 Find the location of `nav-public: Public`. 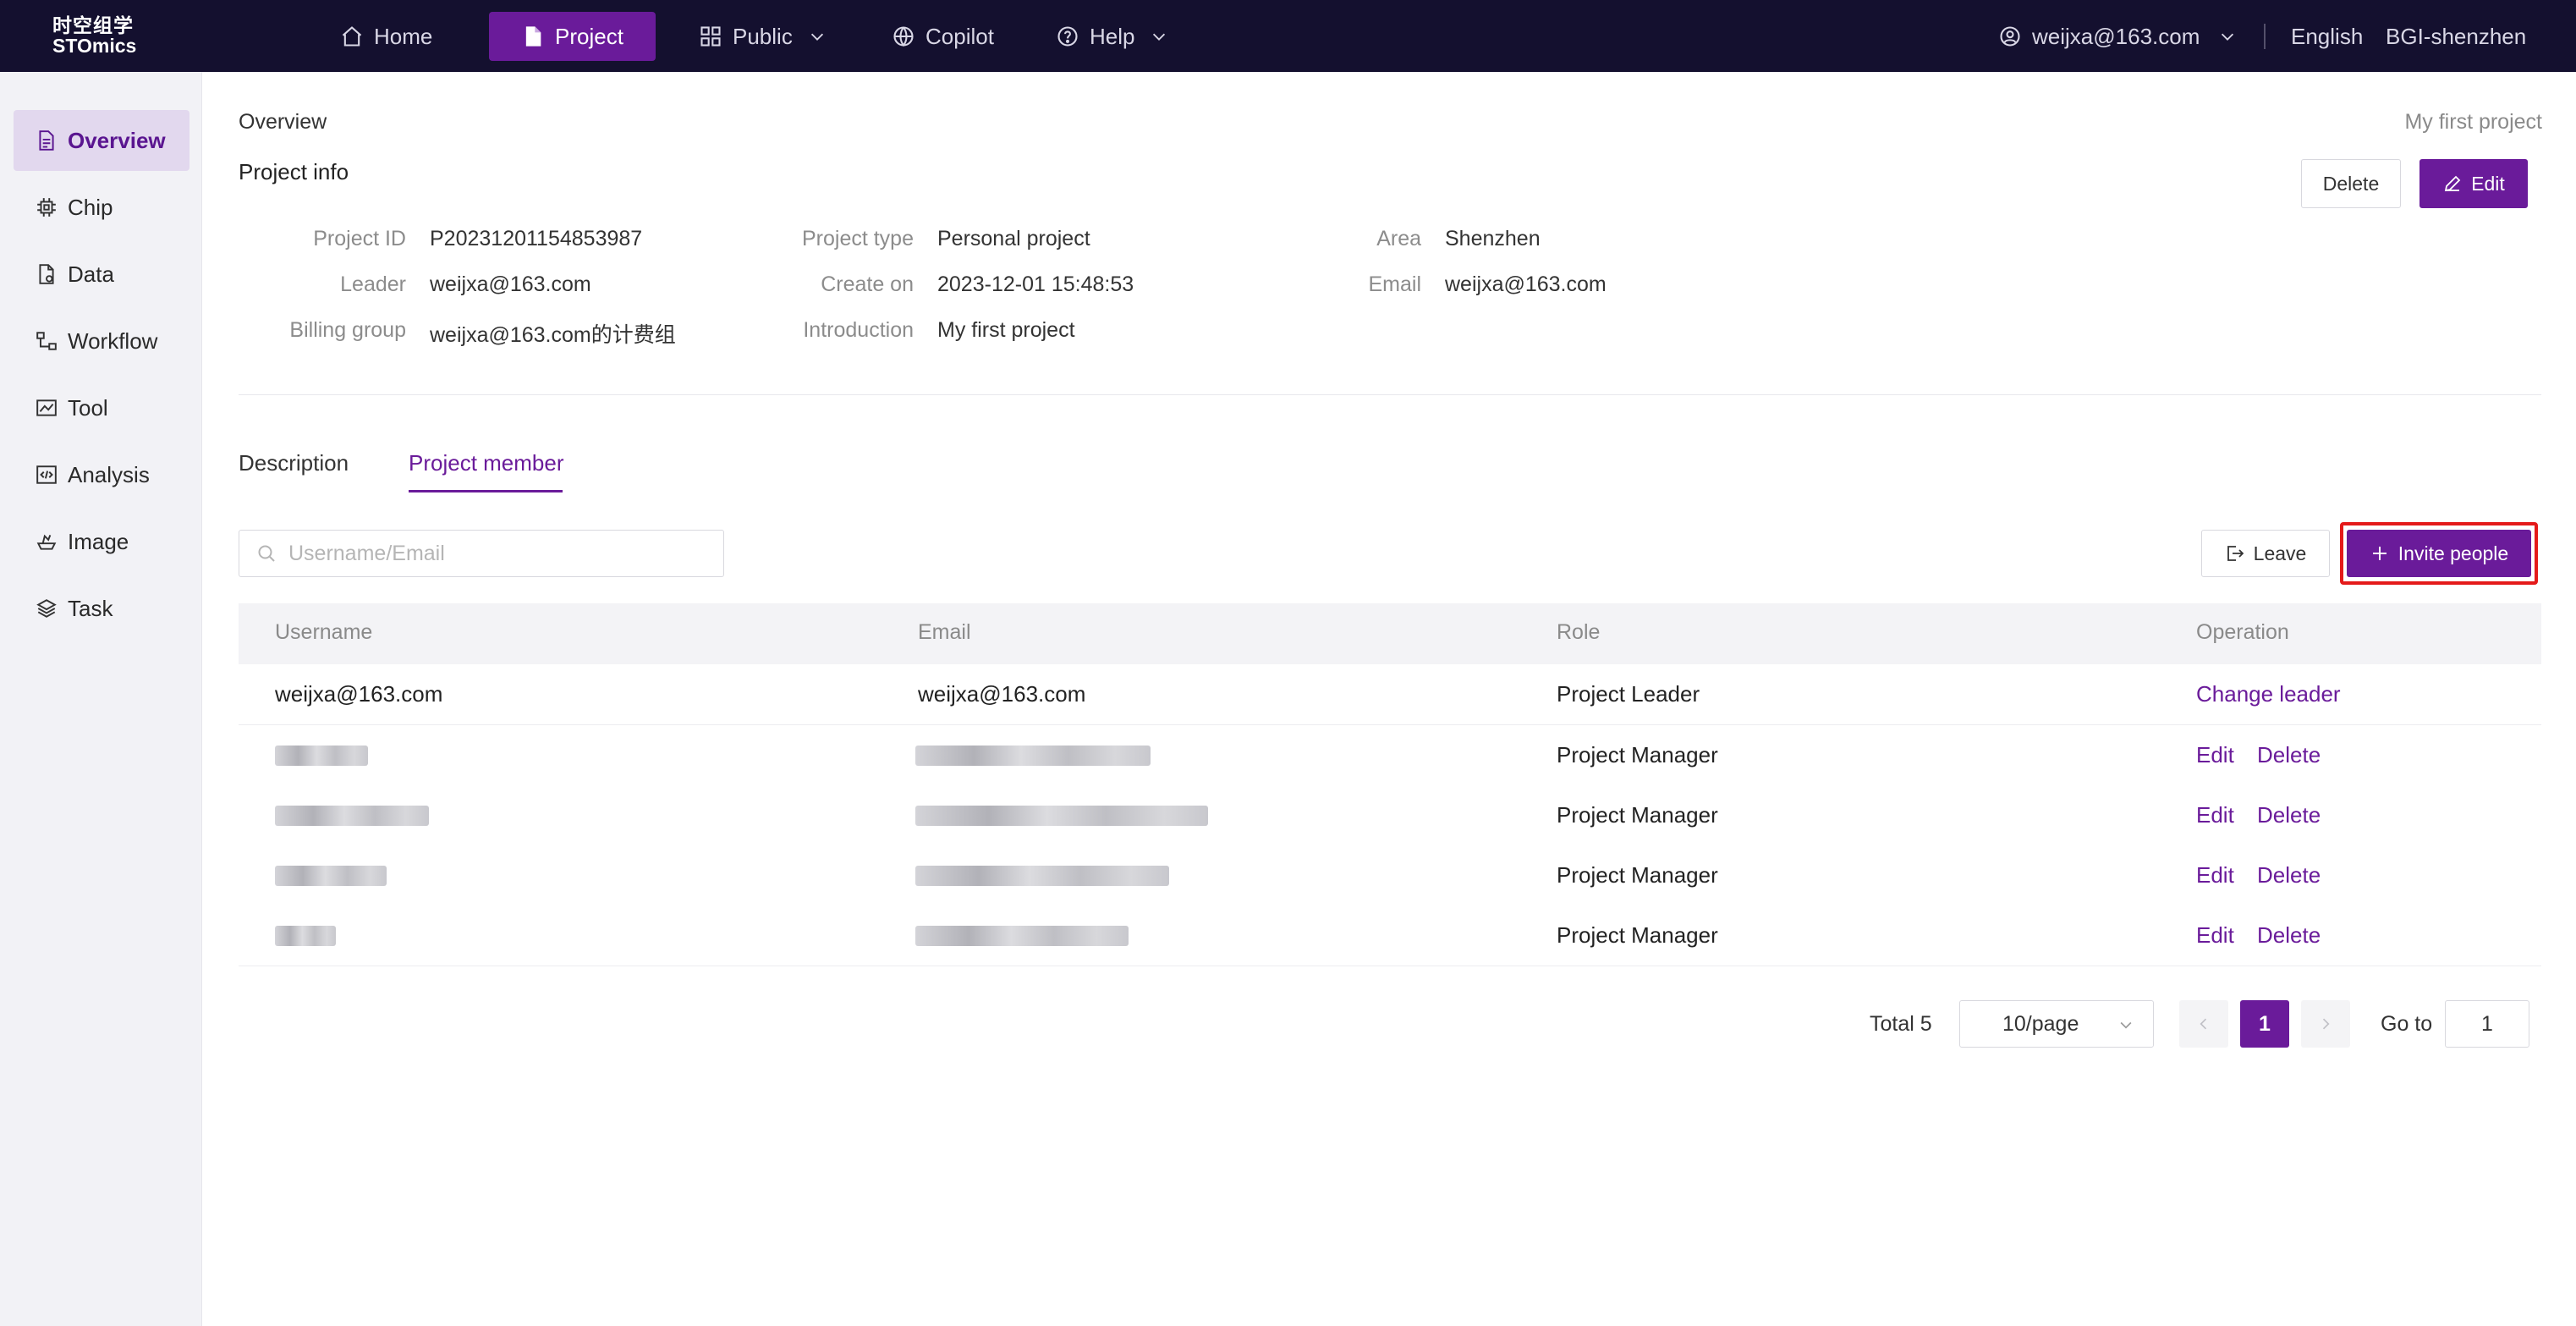

nav-public: Public is located at coordinates (768, 37).